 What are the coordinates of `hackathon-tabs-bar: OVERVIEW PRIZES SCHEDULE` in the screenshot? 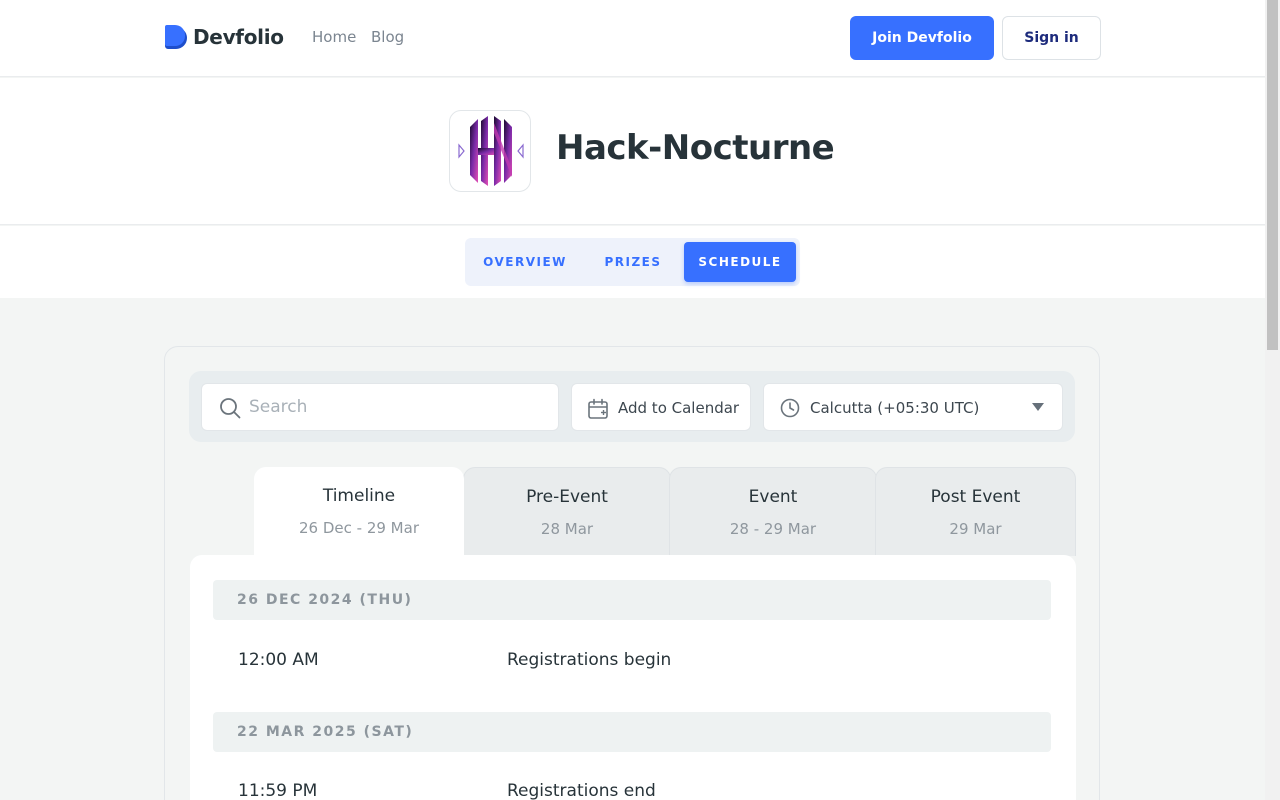 It's located at (632, 262).